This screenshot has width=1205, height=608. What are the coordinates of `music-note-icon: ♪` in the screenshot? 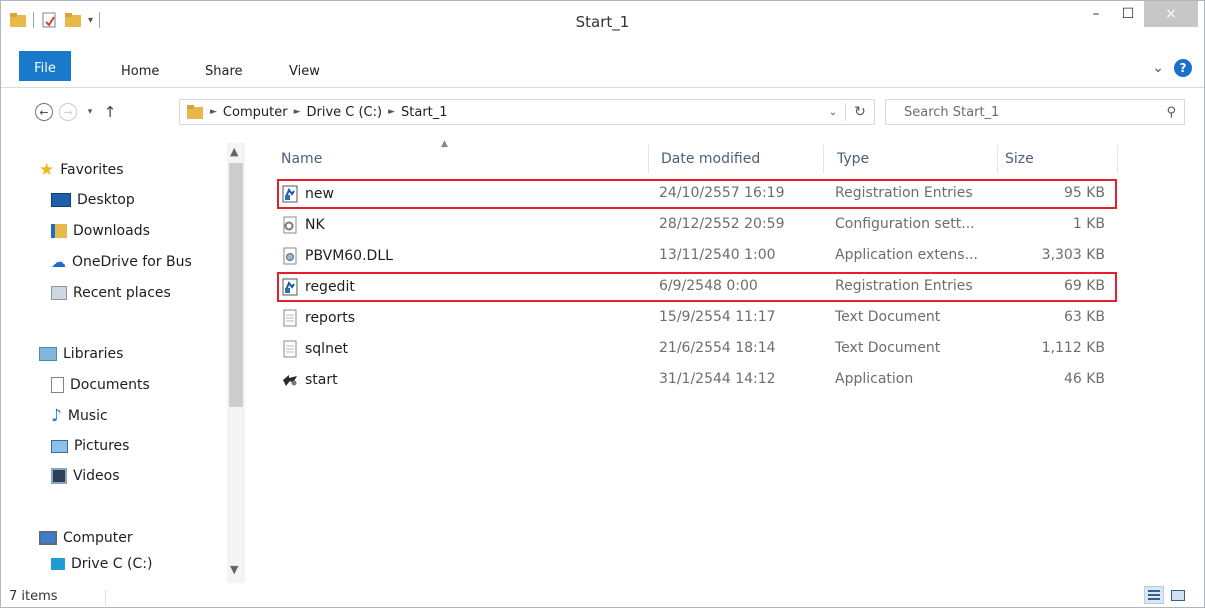 It's located at (56, 416).